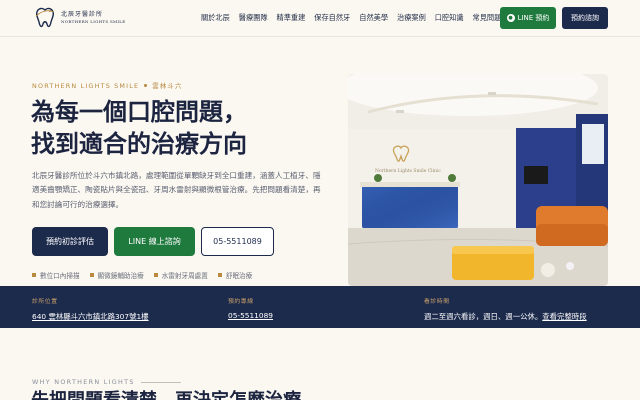 The width and height of the screenshot is (640, 400). Describe the element at coordinates (332, 18) in the screenshot. I see `nav-natural-teeth: 保存自然牙` at that location.